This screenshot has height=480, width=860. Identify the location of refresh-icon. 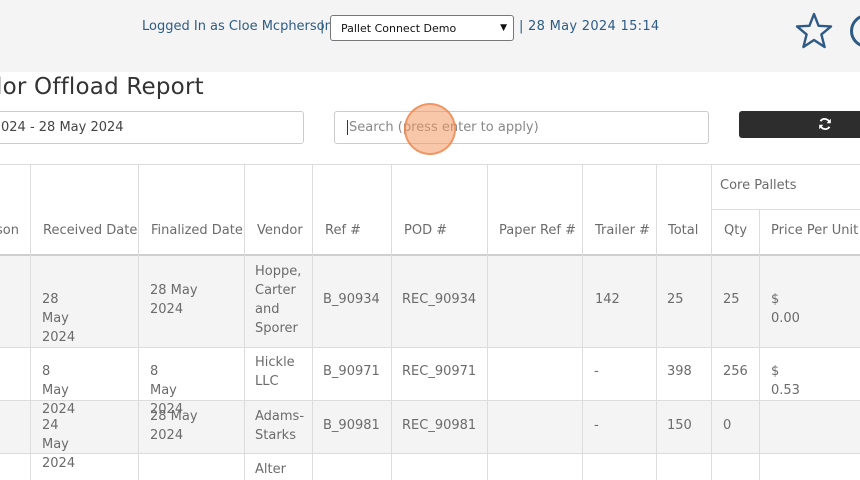
(825, 124).